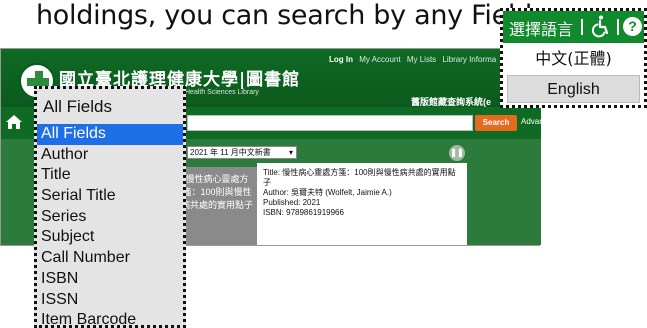 Image resolution: width=647 pixels, height=328 pixels. I want to click on language-option-english: English, so click(573, 89).